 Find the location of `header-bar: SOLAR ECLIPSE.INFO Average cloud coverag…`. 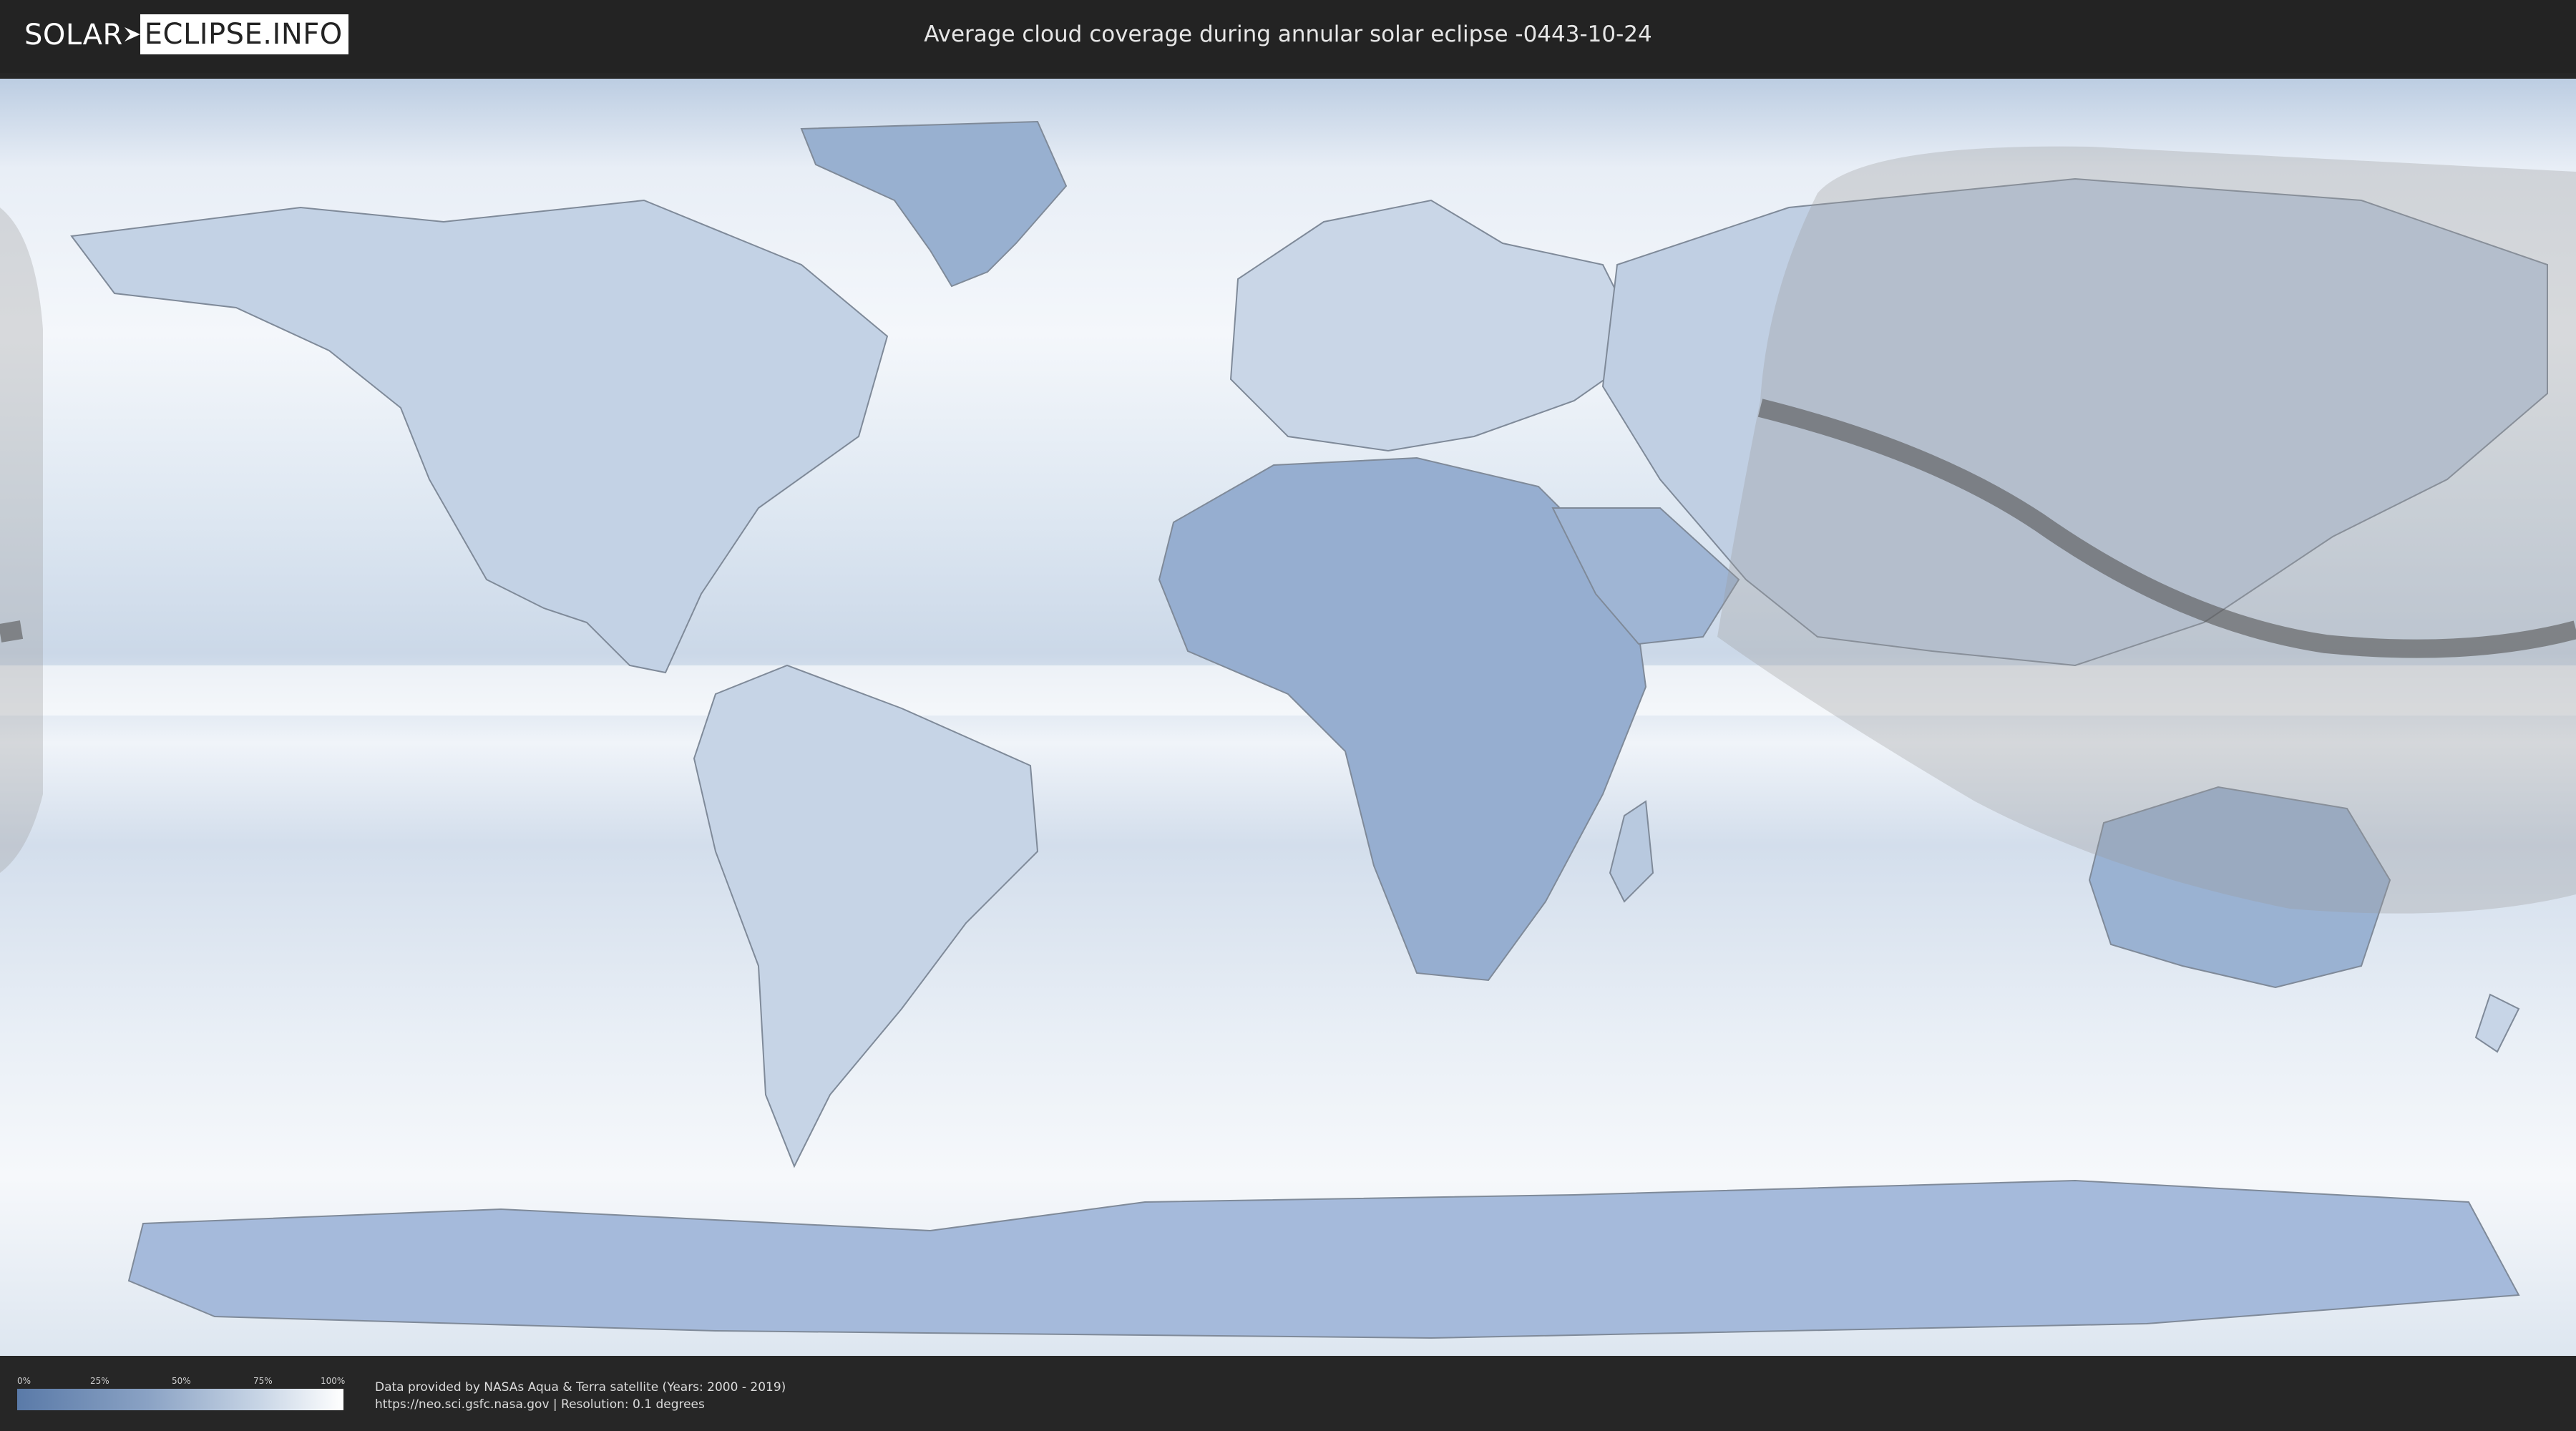

header-bar: SOLAR ECLIPSE.INFO Average cloud coverag… is located at coordinates (1288, 36).